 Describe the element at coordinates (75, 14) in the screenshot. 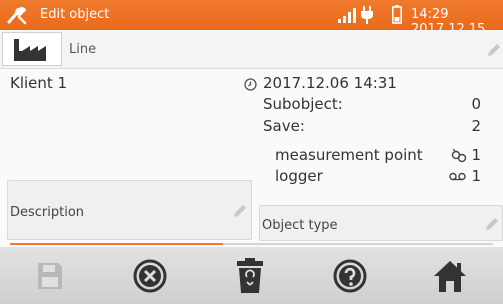

I see `window-title: Edit object` at that location.